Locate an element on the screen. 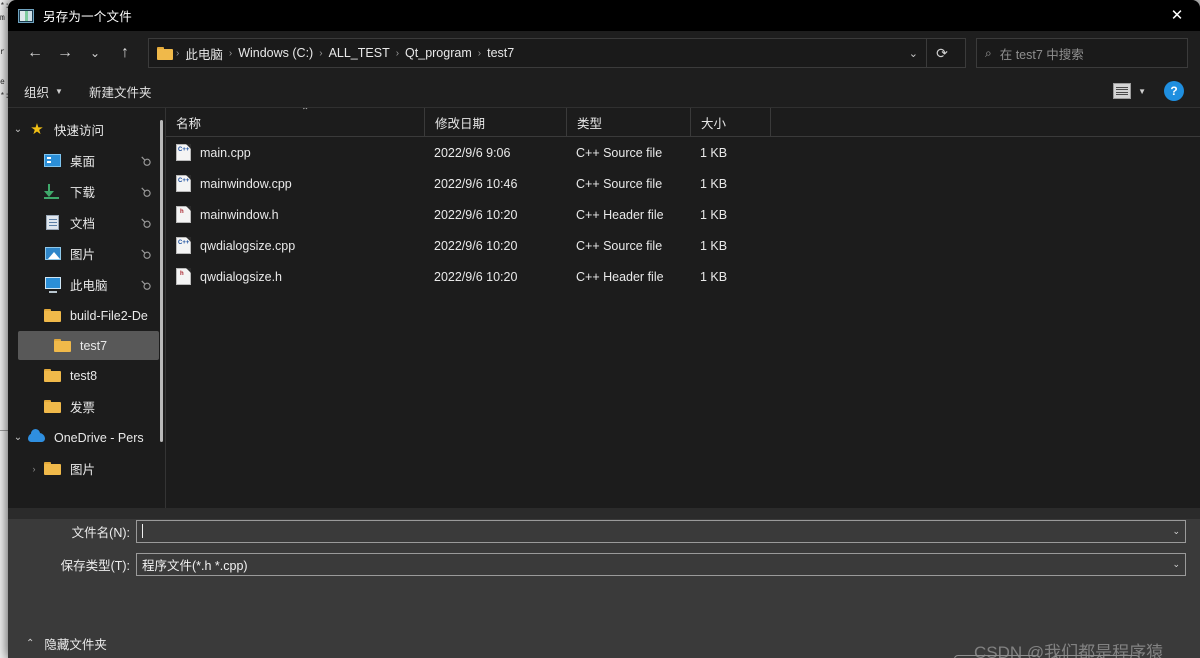  sidebar-item--: ⌄此电脑⚲ is located at coordinates (86, 284).